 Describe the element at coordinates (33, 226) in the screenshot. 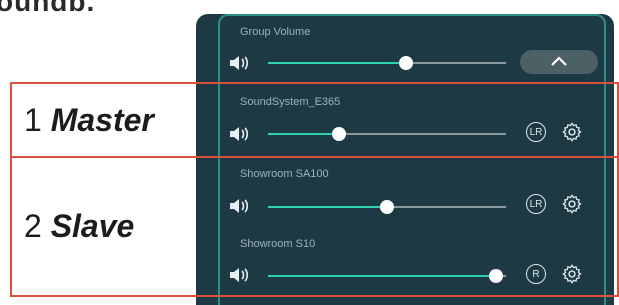

I see `slave-number: 2` at that location.